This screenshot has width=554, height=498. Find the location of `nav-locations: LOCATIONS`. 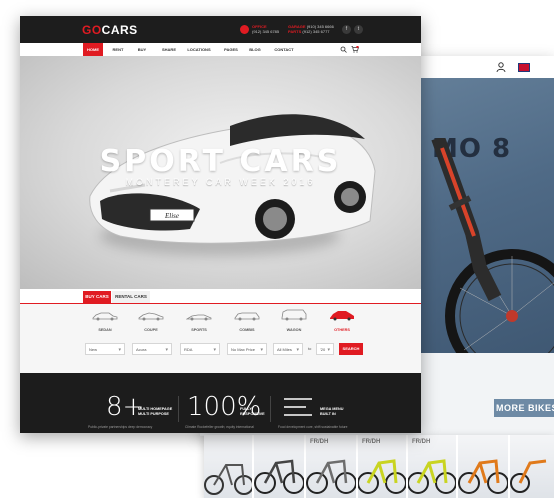

nav-locations: LOCATIONS is located at coordinates (199, 49).